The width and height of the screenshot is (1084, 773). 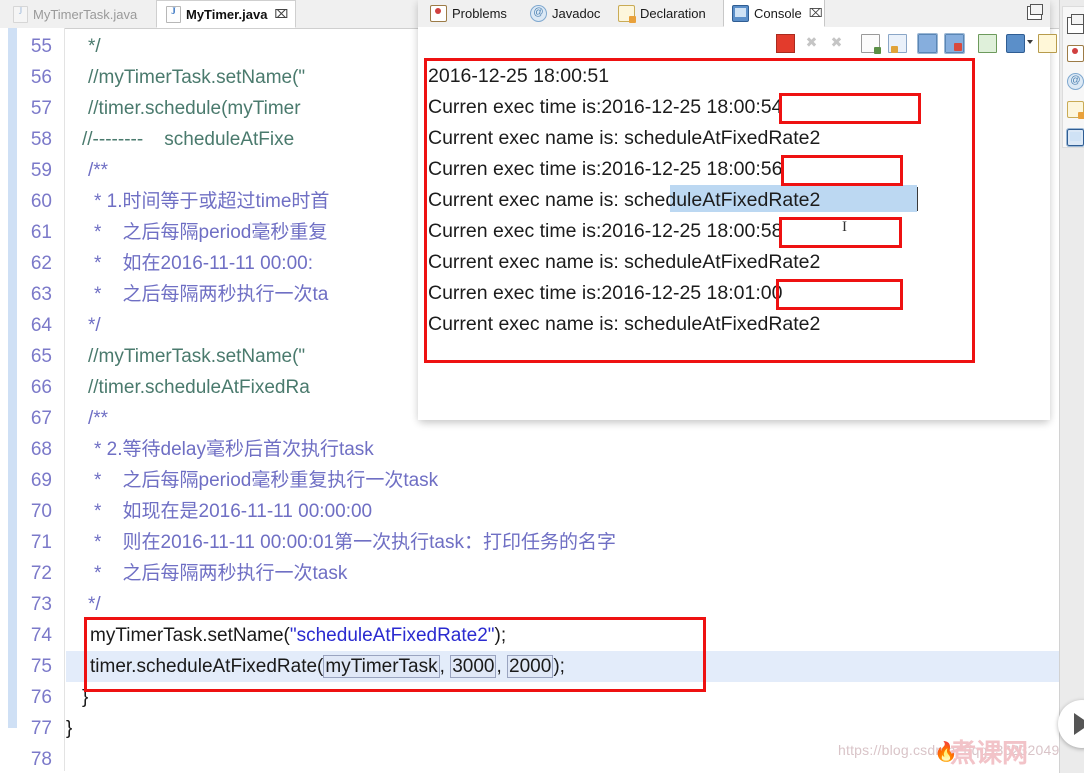 I want to click on line-number: 58, so click(x=41, y=139).